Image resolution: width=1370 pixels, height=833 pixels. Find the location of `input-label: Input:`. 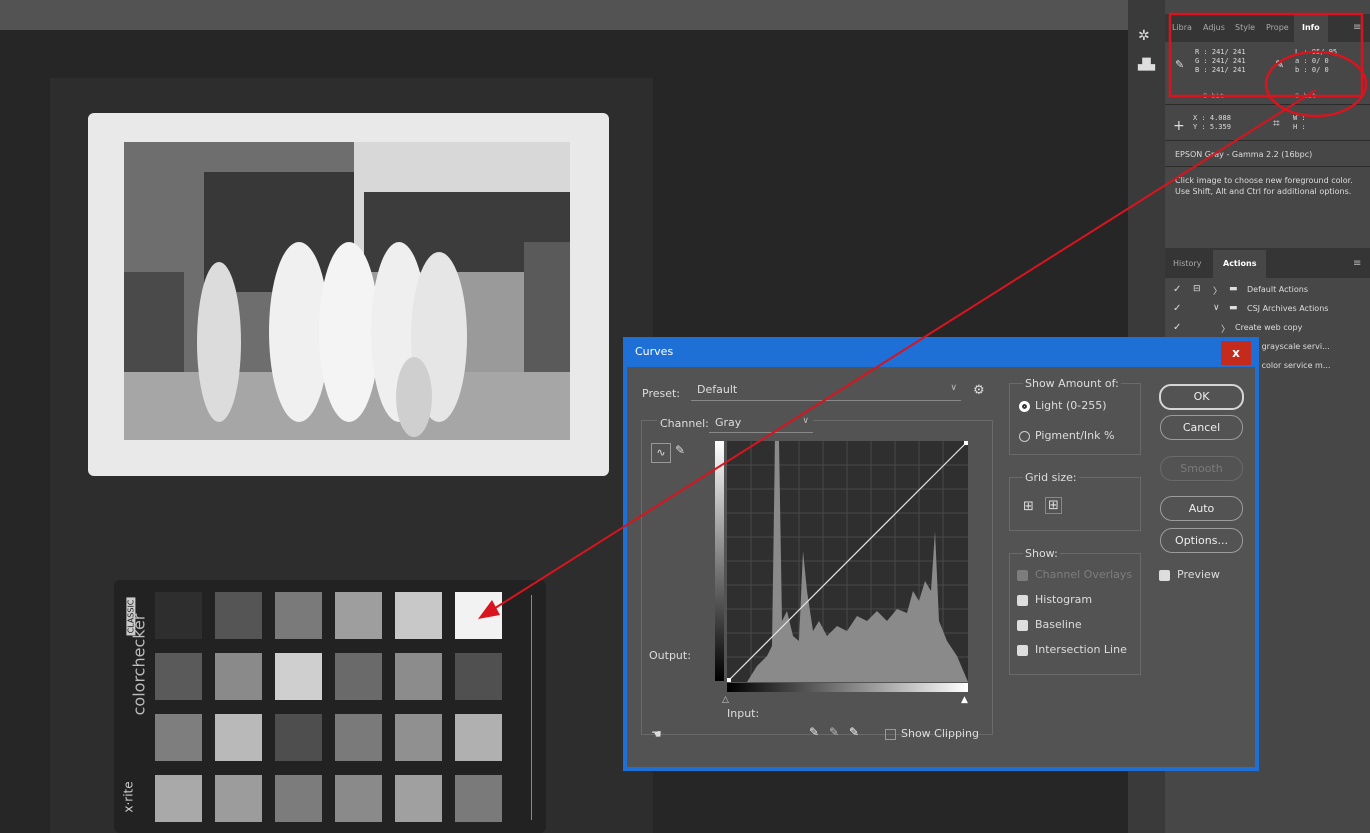

input-label: Input: is located at coordinates (743, 713).